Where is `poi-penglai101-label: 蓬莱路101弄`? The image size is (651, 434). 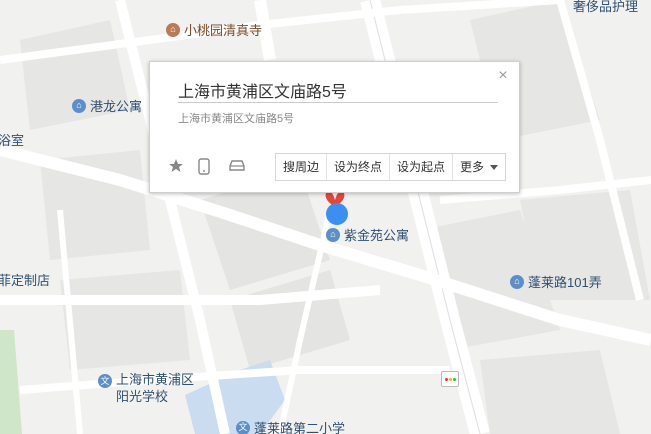
poi-penglai101-label: 蓬莱路101弄 is located at coordinates (565, 282).